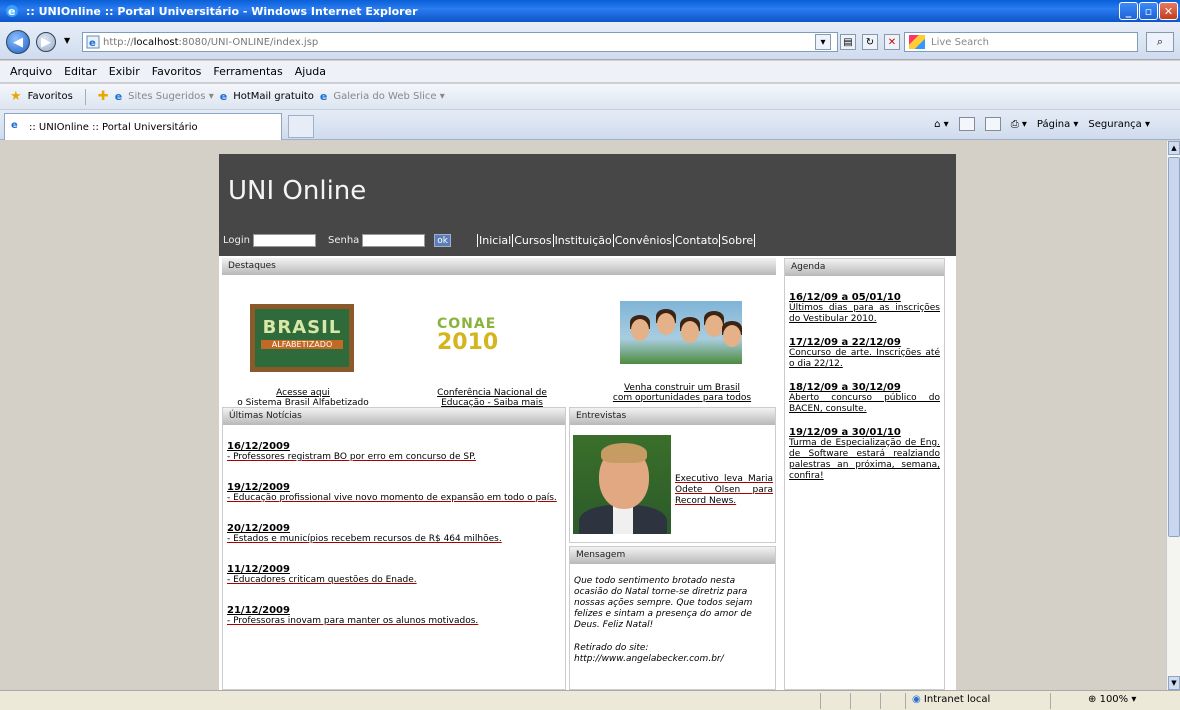  I want to click on mail-icon, so click(992, 124).